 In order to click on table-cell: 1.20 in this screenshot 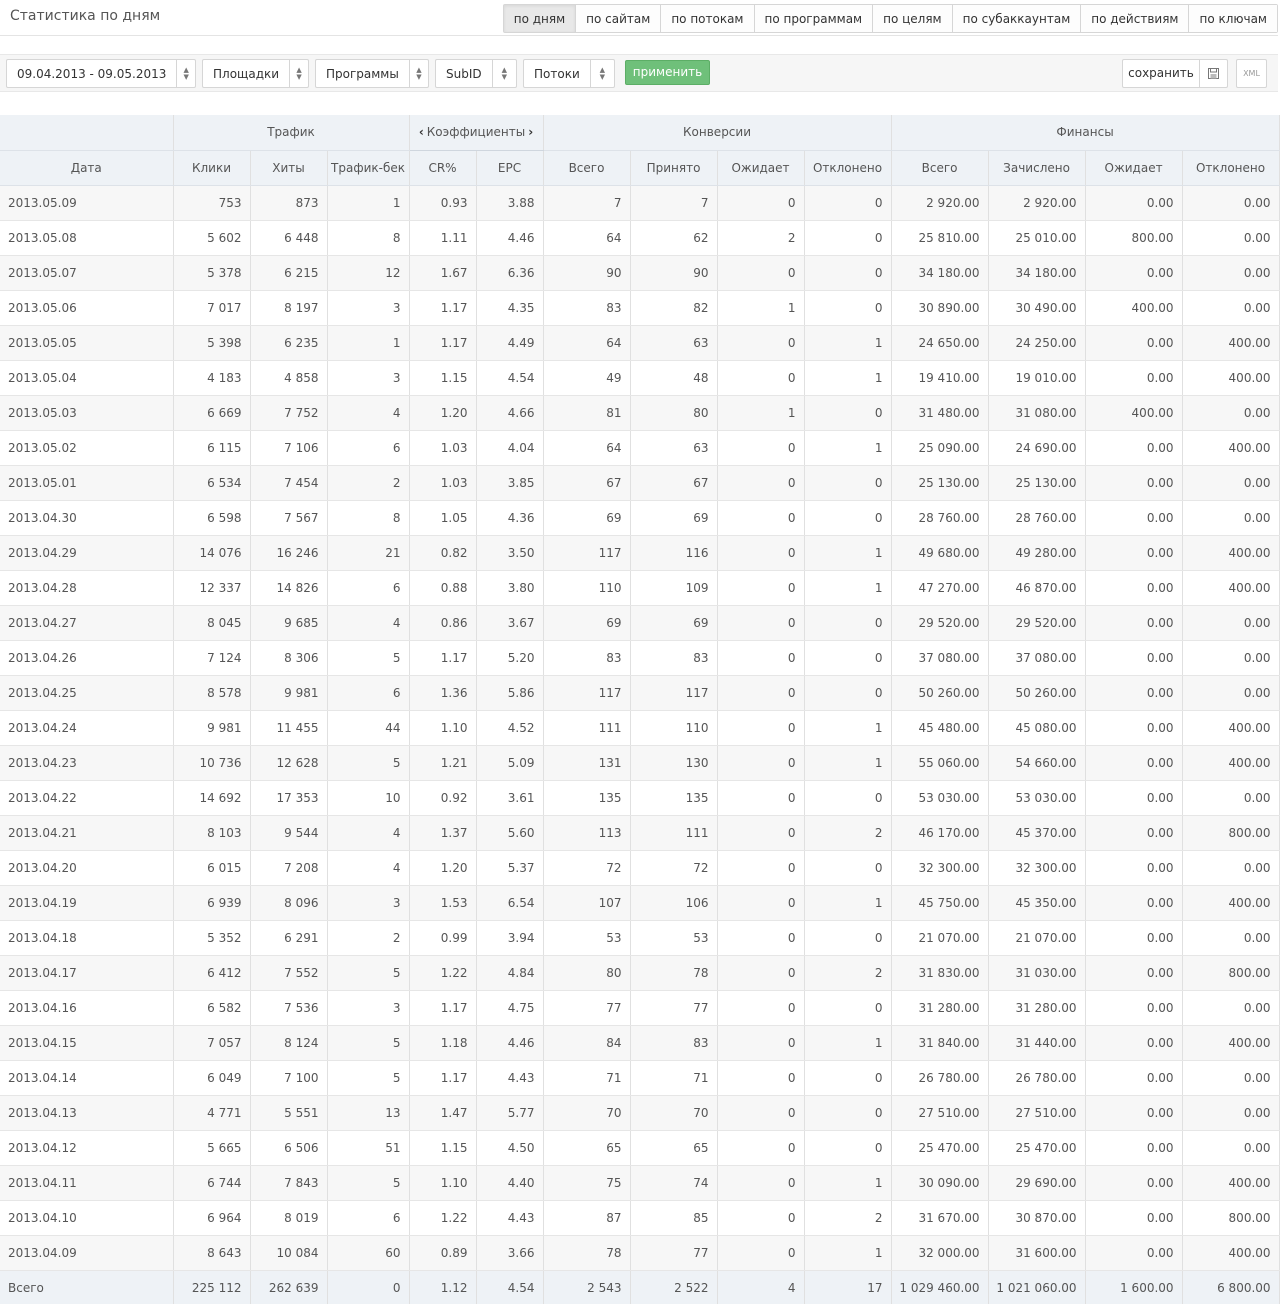, I will do `click(443, 868)`.